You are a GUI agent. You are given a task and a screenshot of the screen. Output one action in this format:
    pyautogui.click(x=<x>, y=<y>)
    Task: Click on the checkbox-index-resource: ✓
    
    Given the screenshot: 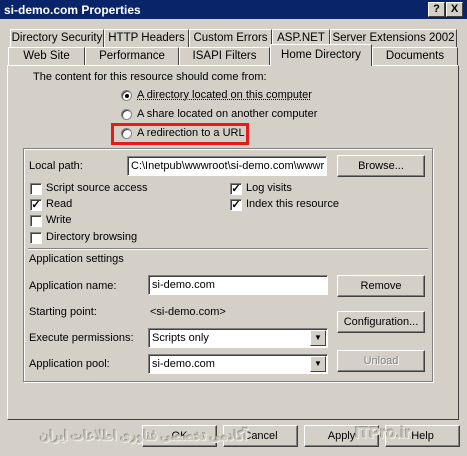 What is the action you would take?
    pyautogui.click(x=236, y=205)
    